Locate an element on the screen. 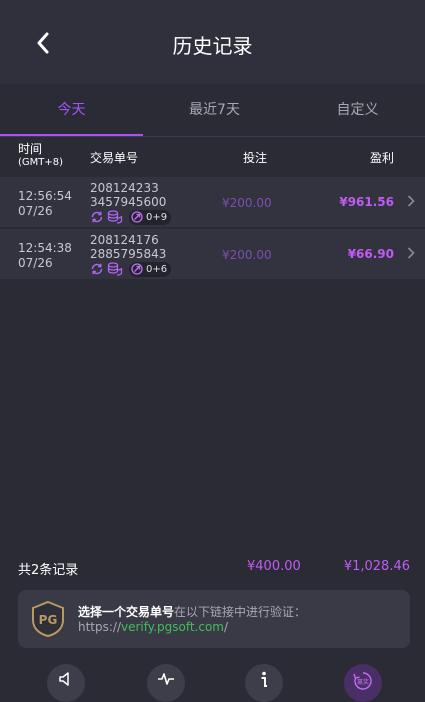  sound-button is located at coordinates (66, 683).